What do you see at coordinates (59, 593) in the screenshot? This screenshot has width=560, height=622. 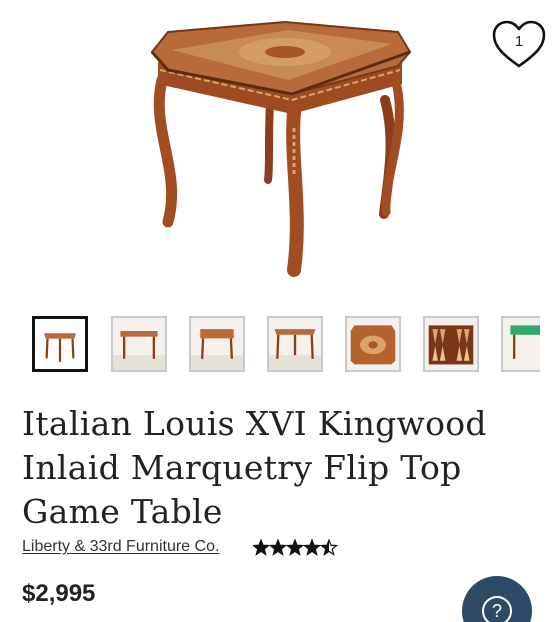 I see `product-price: $2,995` at bounding box center [59, 593].